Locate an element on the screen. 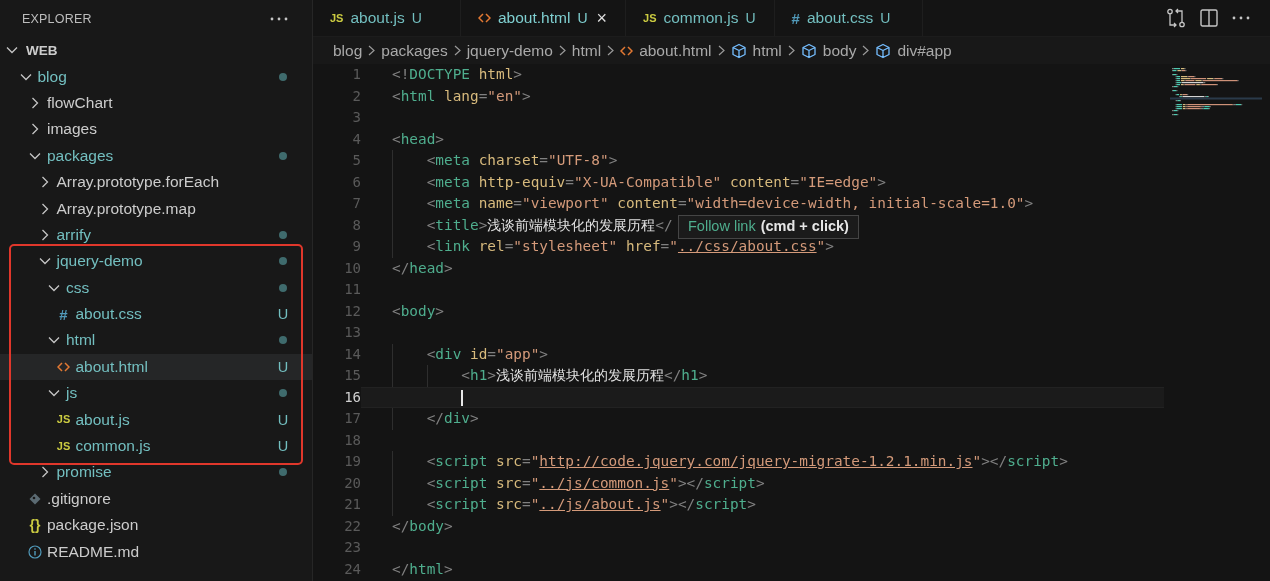 This screenshot has width=1270, height=581. line-number: 3 is located at coordinates (356, 117).